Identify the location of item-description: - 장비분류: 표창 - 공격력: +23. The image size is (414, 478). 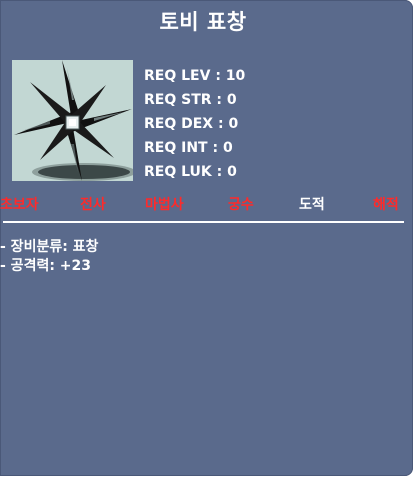
(49, 257).